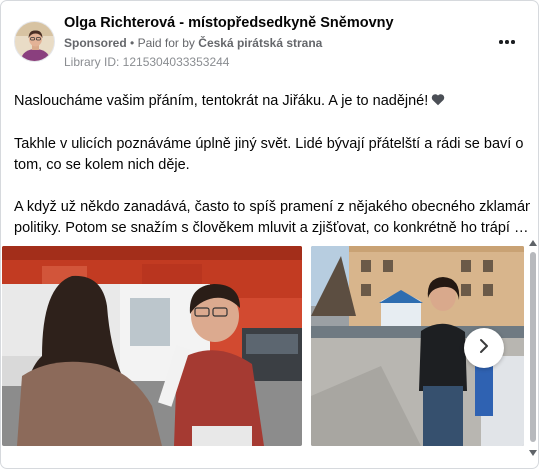  Describe the element at coordinates (438, 102) in the screenshot. I see `black-heart-icon` at that location.